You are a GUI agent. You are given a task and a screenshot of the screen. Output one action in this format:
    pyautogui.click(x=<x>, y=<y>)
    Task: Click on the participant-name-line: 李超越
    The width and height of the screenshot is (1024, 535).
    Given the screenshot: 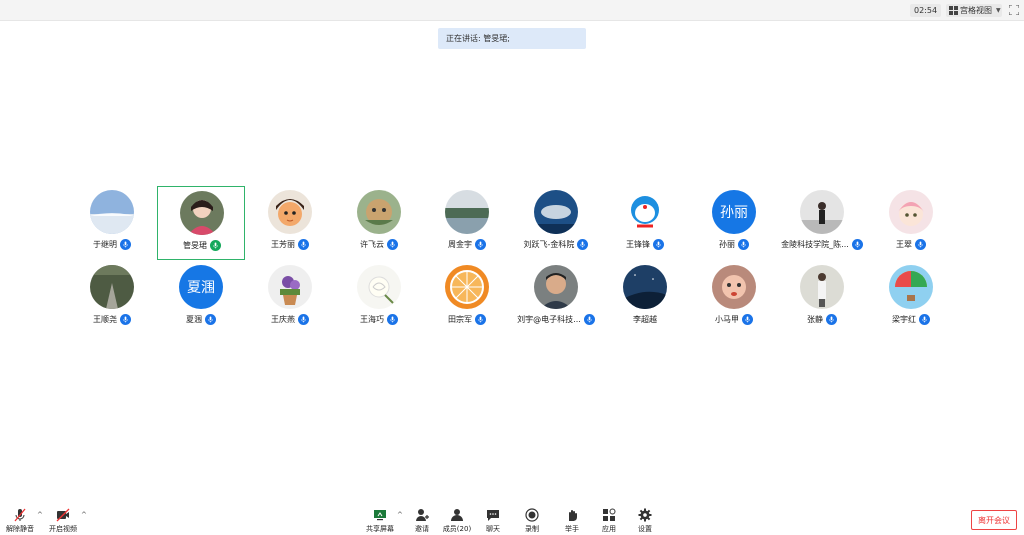 What is the action you would take?
    pyautogui.click(x=645, y=319)
    